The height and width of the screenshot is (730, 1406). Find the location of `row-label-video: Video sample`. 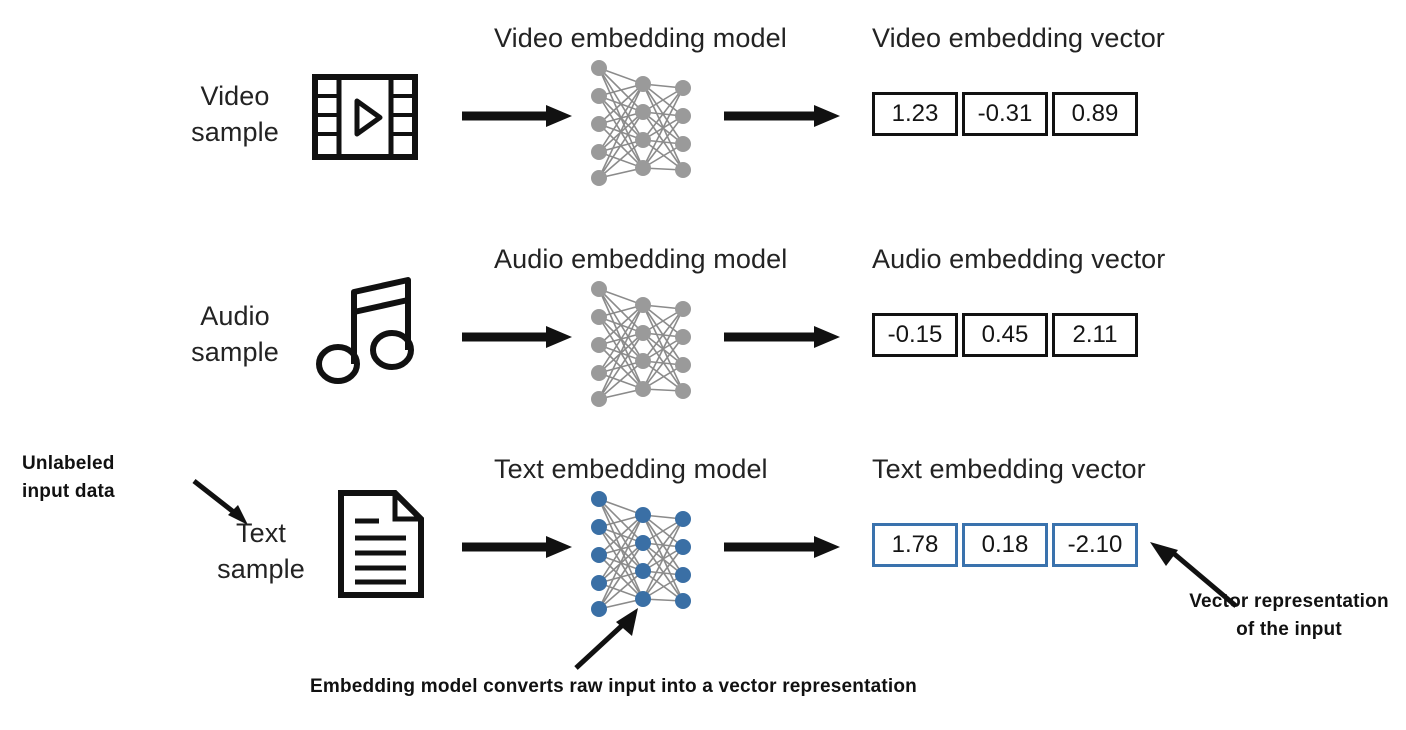

row-label-video: Video sample is located at coordinates (235, 114).